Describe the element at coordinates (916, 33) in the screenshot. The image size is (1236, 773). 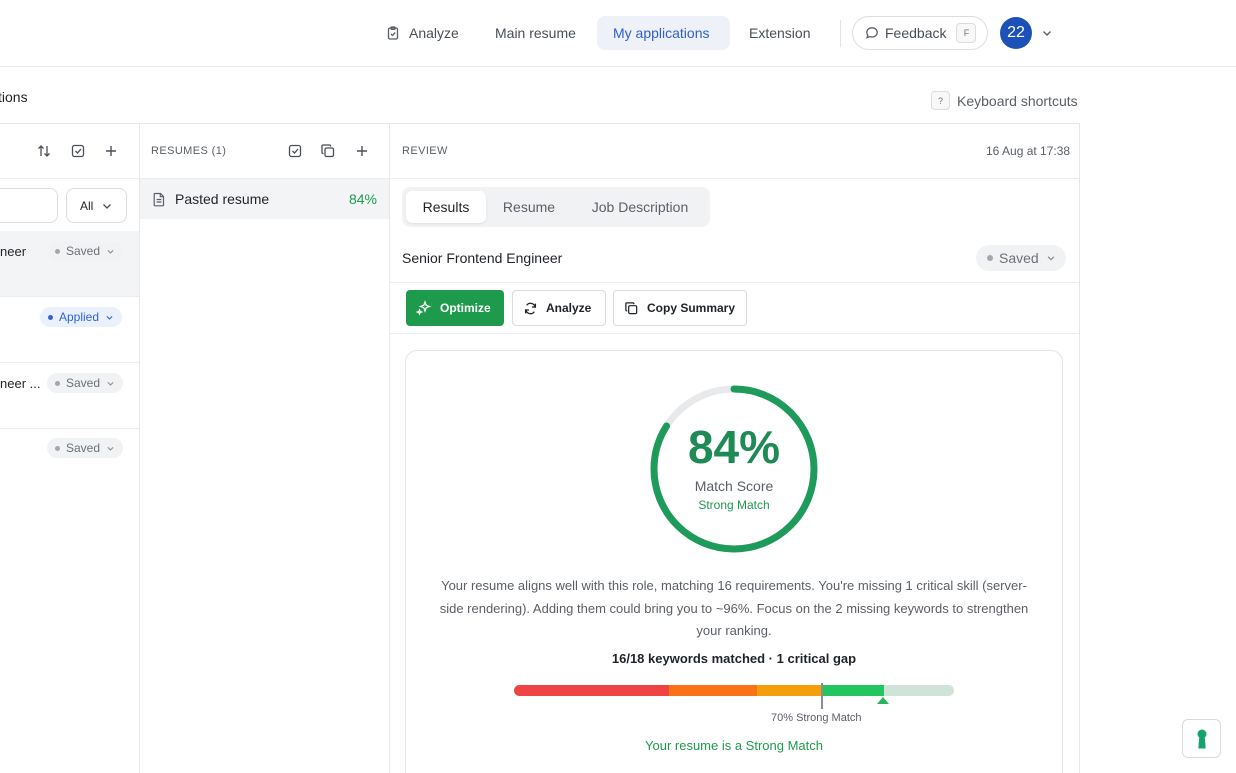
I see `feedback-label: Feedback` at that location.